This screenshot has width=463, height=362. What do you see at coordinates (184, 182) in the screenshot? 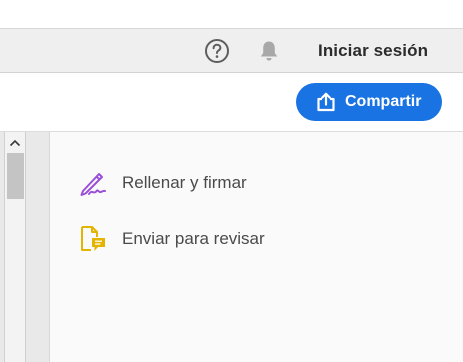
I see `tool-fill-and-sign-label: Rellenar y firmar` at bounding box center [184, 182].